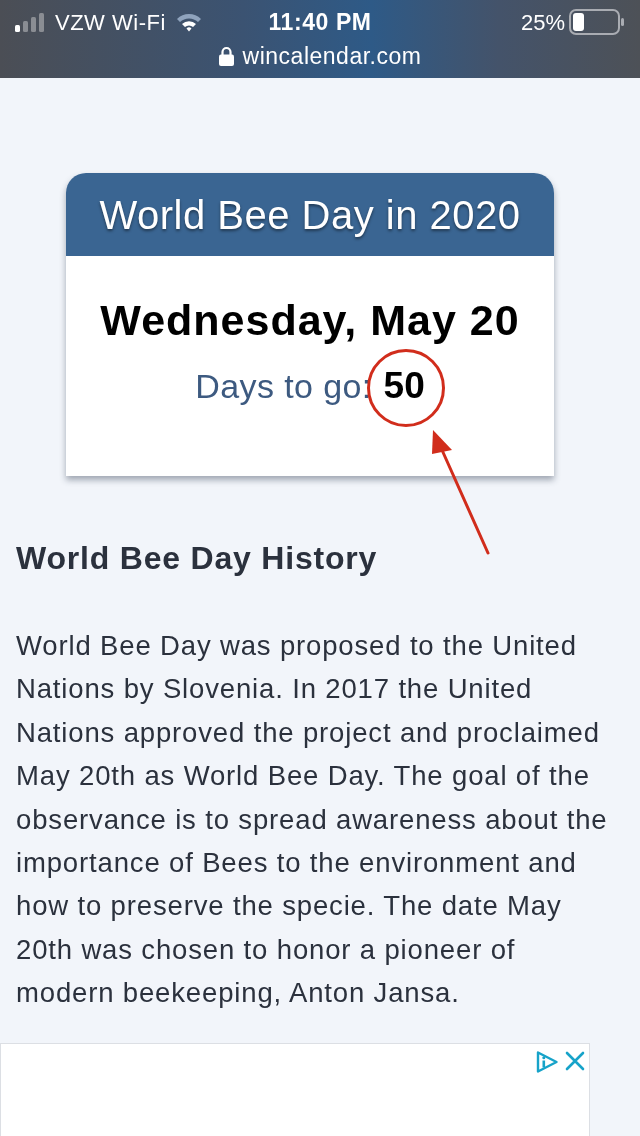 The height and width of the screenshot is (1136, 640). What do you see at coordinates (575, 1061) in the screenshot?
I see `close-icon` at bounding box center [575, 1061].